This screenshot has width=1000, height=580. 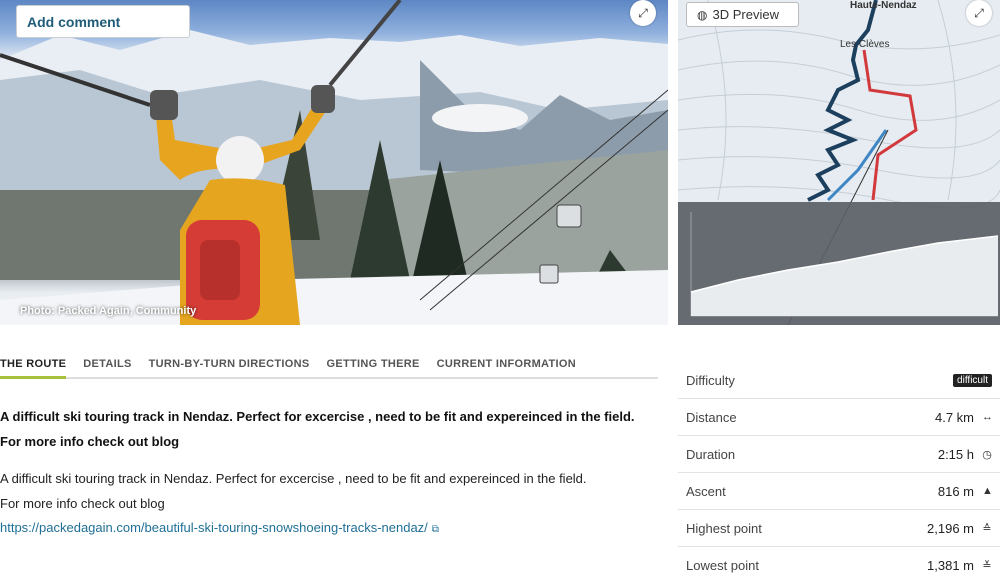 What do you see at coordinates (883, 5) in the screenshot?
I see `map-place-label: Haute-Nendaz` at bounding box center [883, 5].